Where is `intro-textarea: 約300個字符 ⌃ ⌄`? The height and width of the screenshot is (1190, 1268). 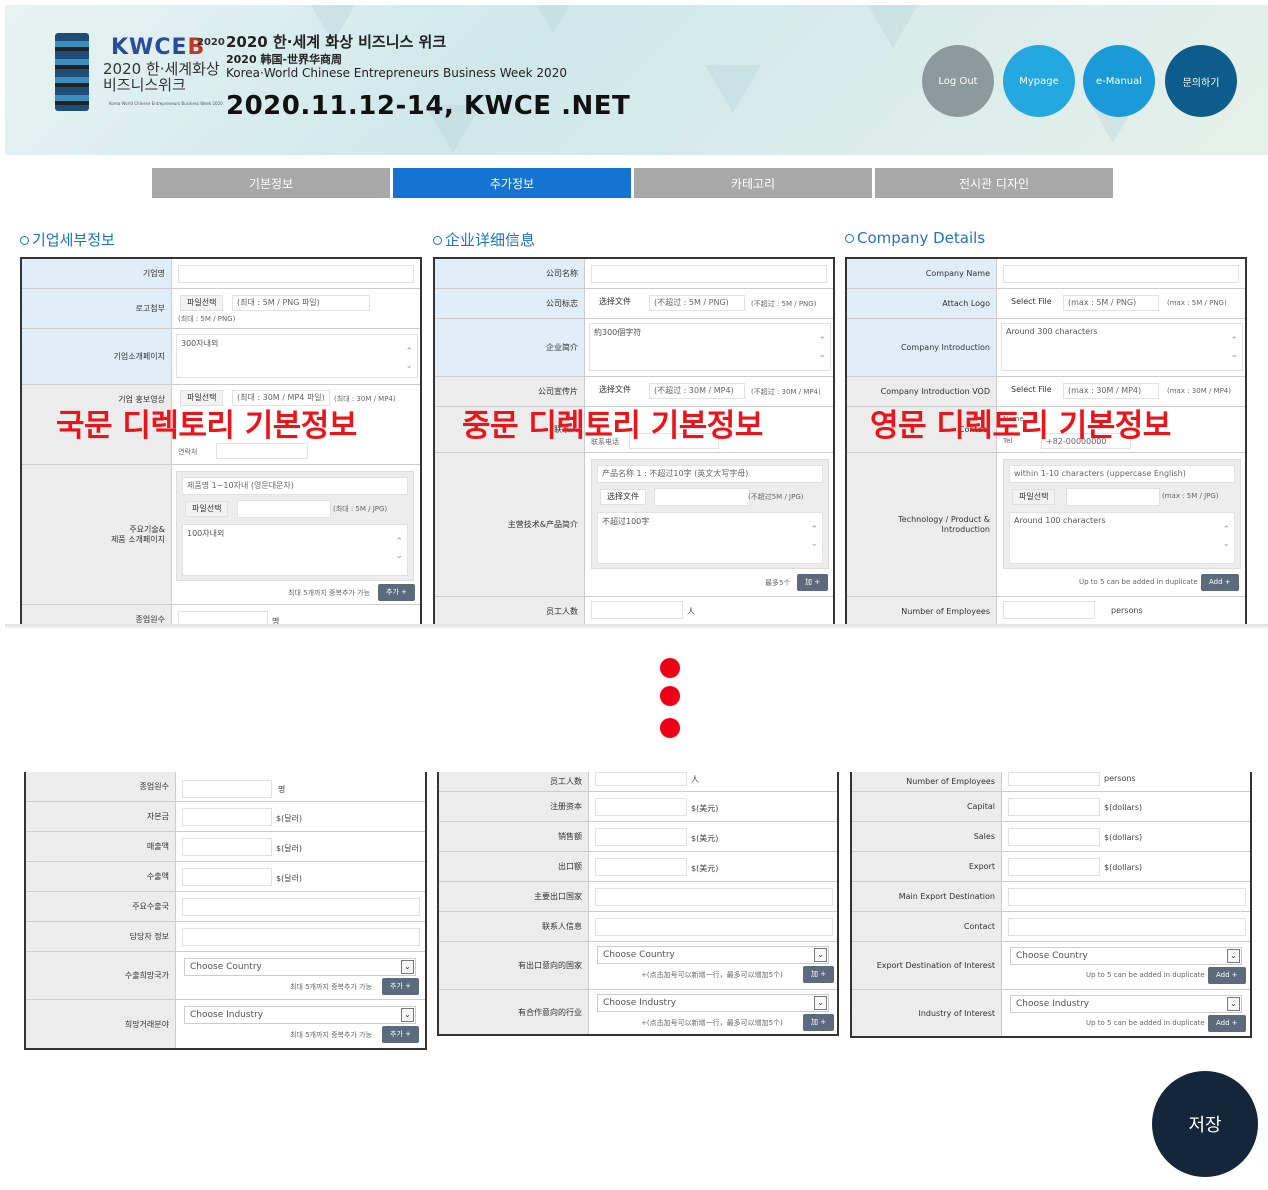 intro-textarea: 約300個字符 ⌃ ⌄ is located at coordinates (710, 347).